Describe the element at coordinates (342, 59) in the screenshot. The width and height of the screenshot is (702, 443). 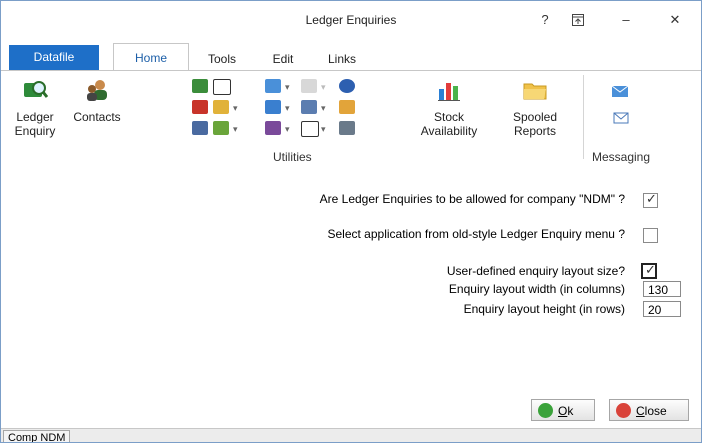
I see `tab-links: Links` at that location.